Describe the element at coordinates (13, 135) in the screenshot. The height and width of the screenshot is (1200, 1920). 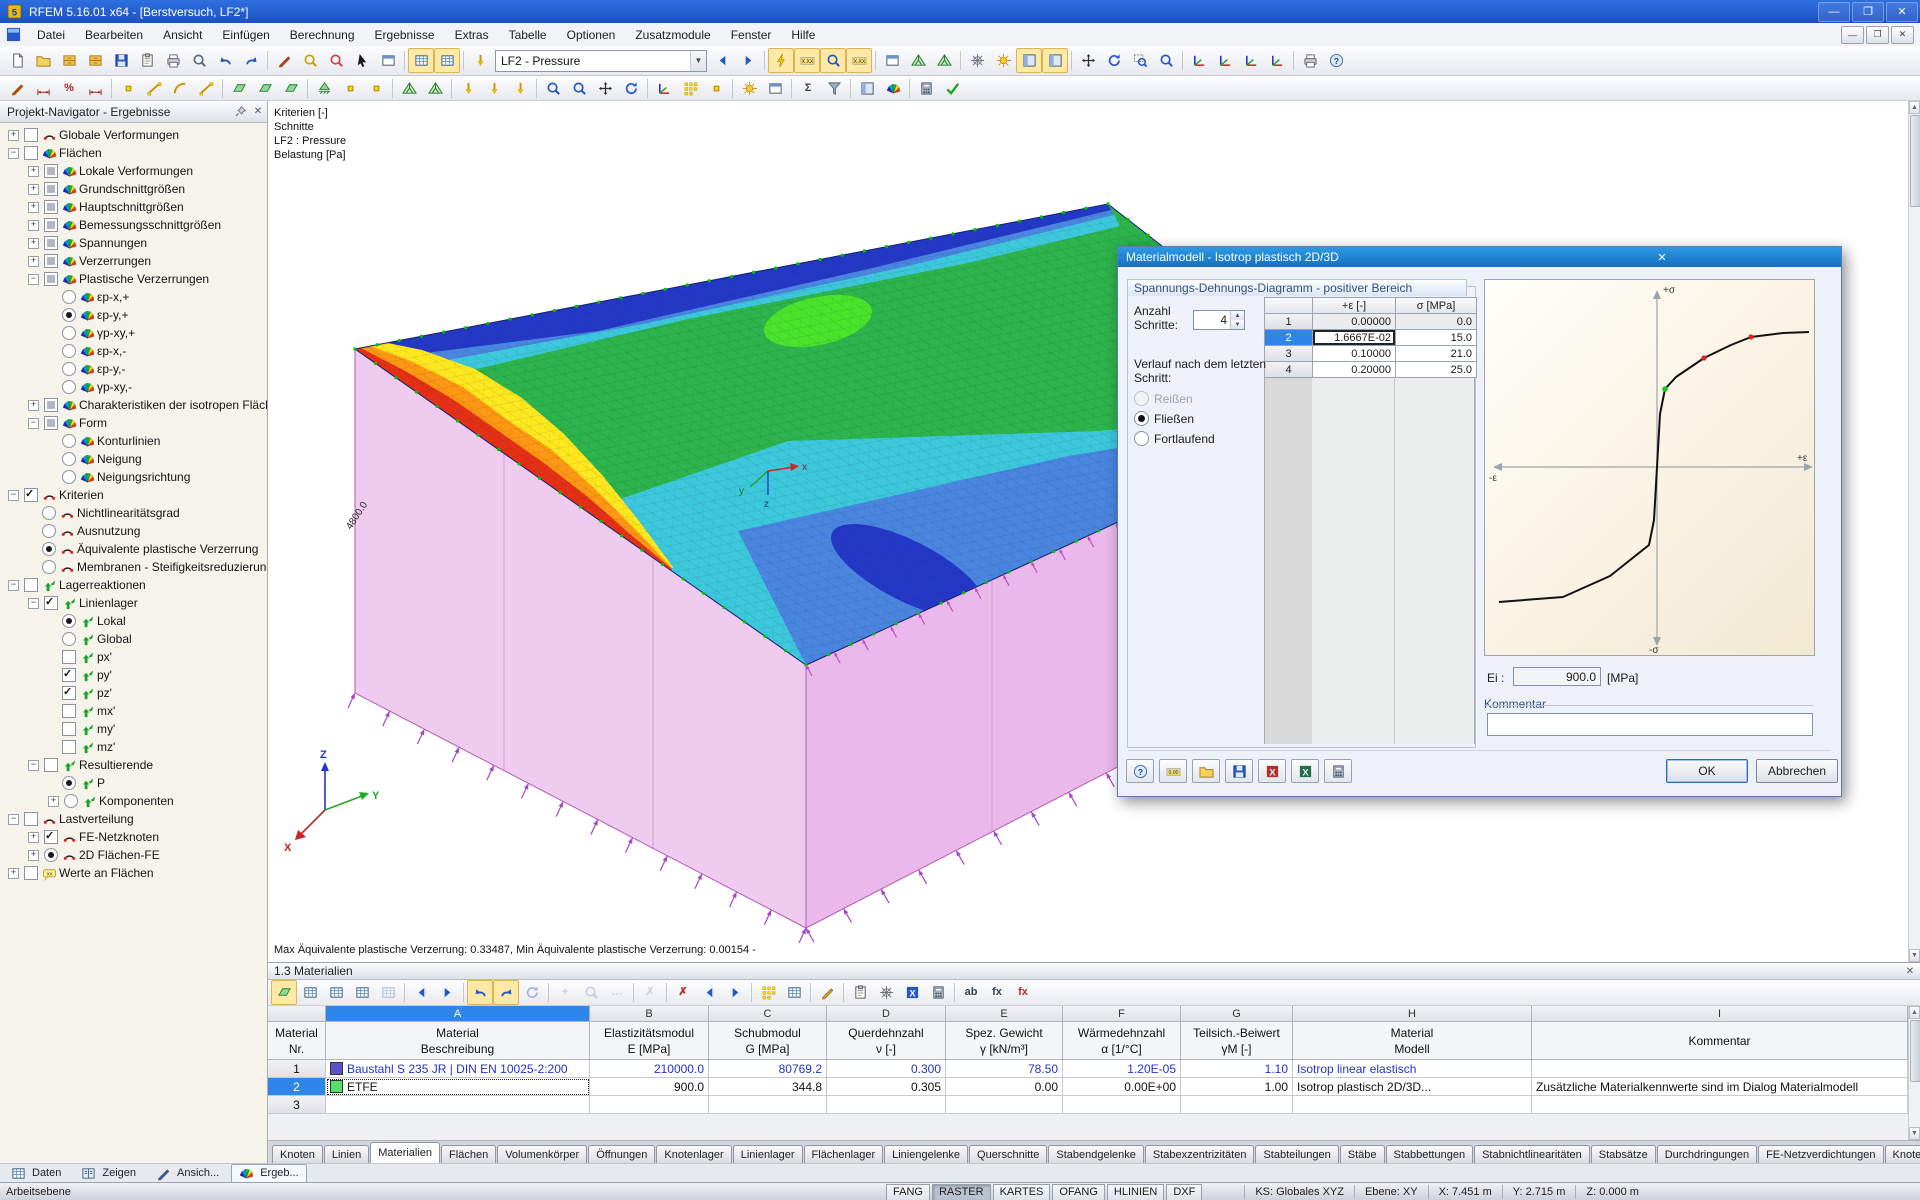
I see `tree-expander-icon: +` at that location.